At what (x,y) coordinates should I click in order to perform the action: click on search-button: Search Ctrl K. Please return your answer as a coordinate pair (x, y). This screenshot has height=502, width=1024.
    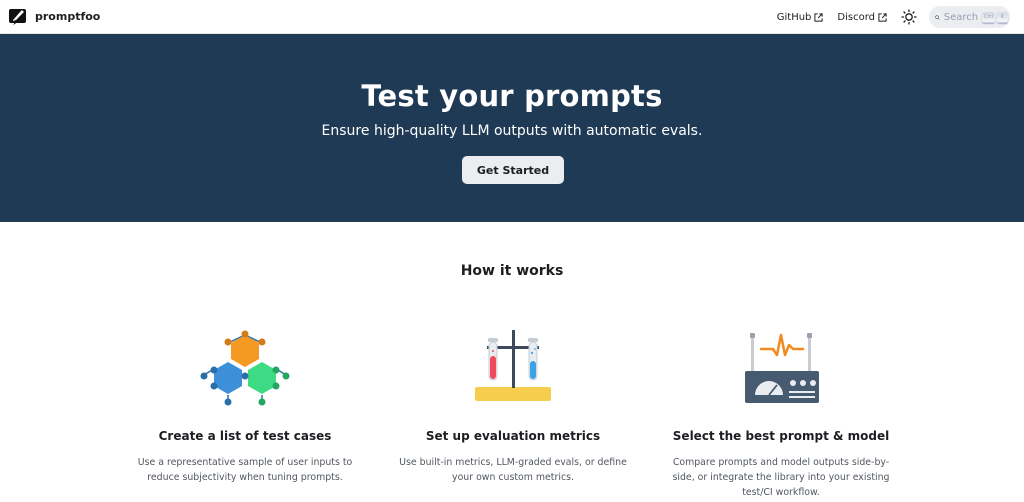
    Looking at the image, I should click on (969, 17).